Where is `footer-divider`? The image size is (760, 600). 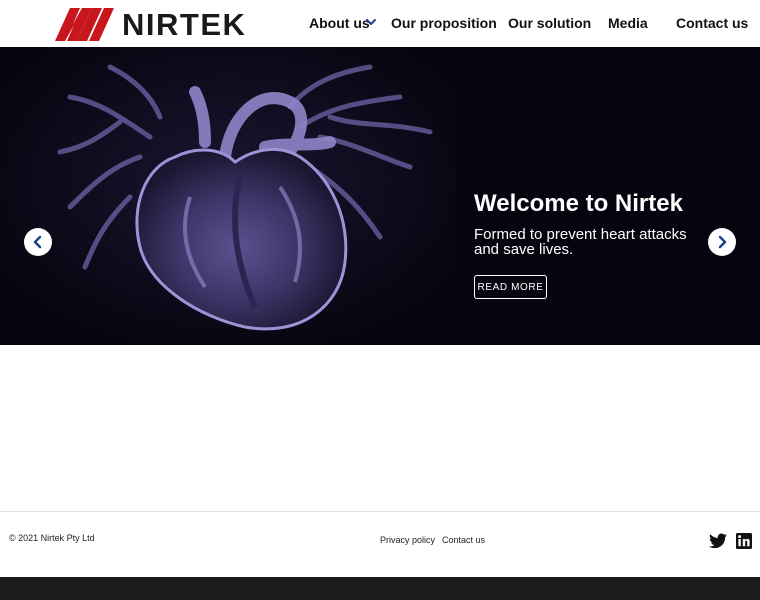 footer-divider is located at coordinates (380, 511).